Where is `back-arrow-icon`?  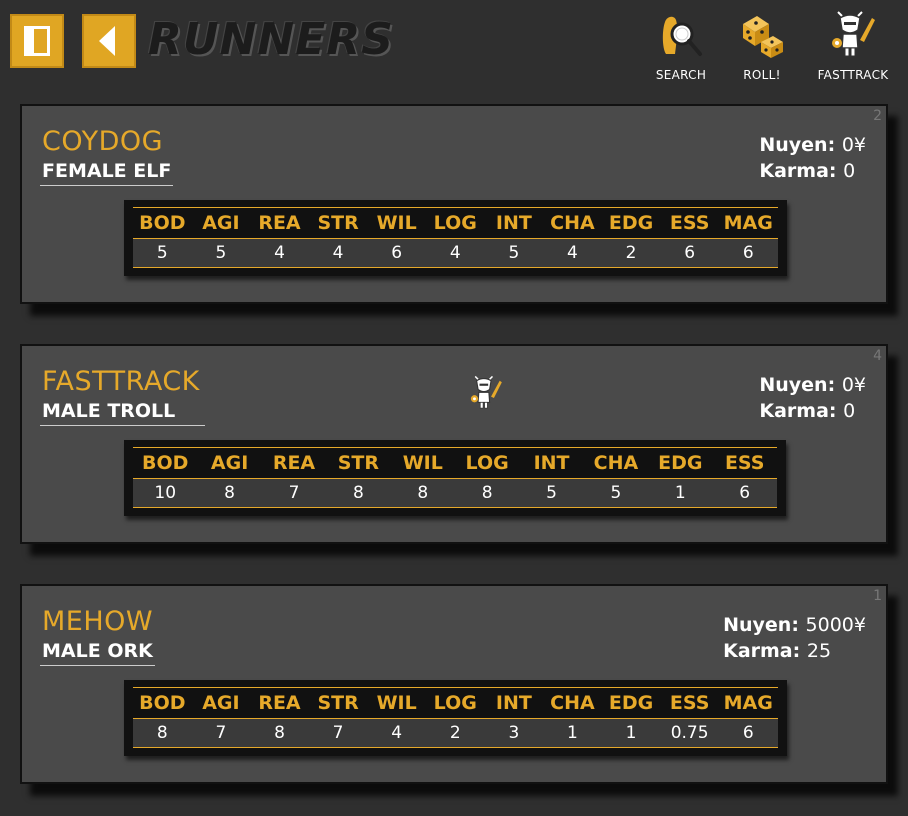
back-arrow-icon is located at coordinates (107, 41).